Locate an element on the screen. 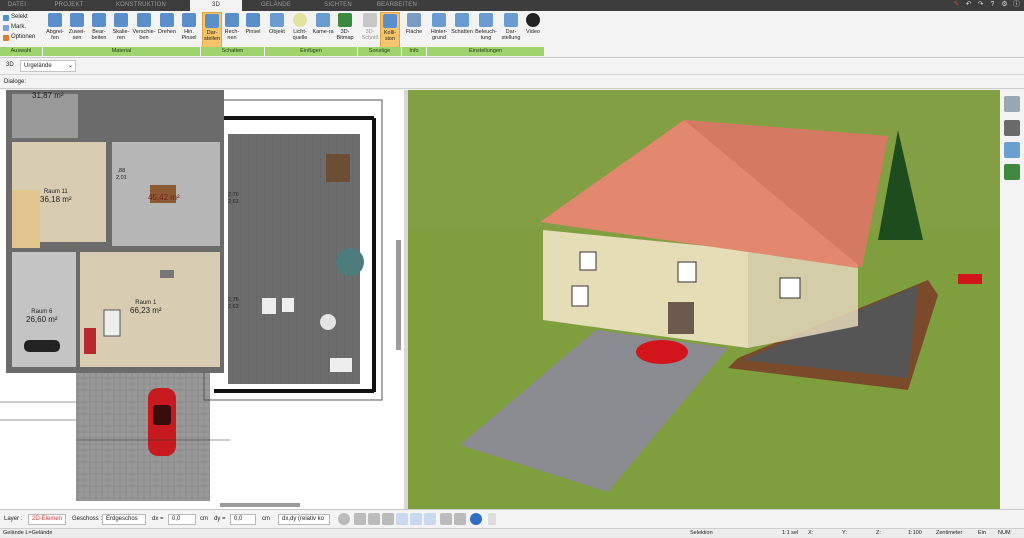 This screenshot has height=538, width=1024. group-einstellungen: Einstellungen is located at coordinates (485, 51).